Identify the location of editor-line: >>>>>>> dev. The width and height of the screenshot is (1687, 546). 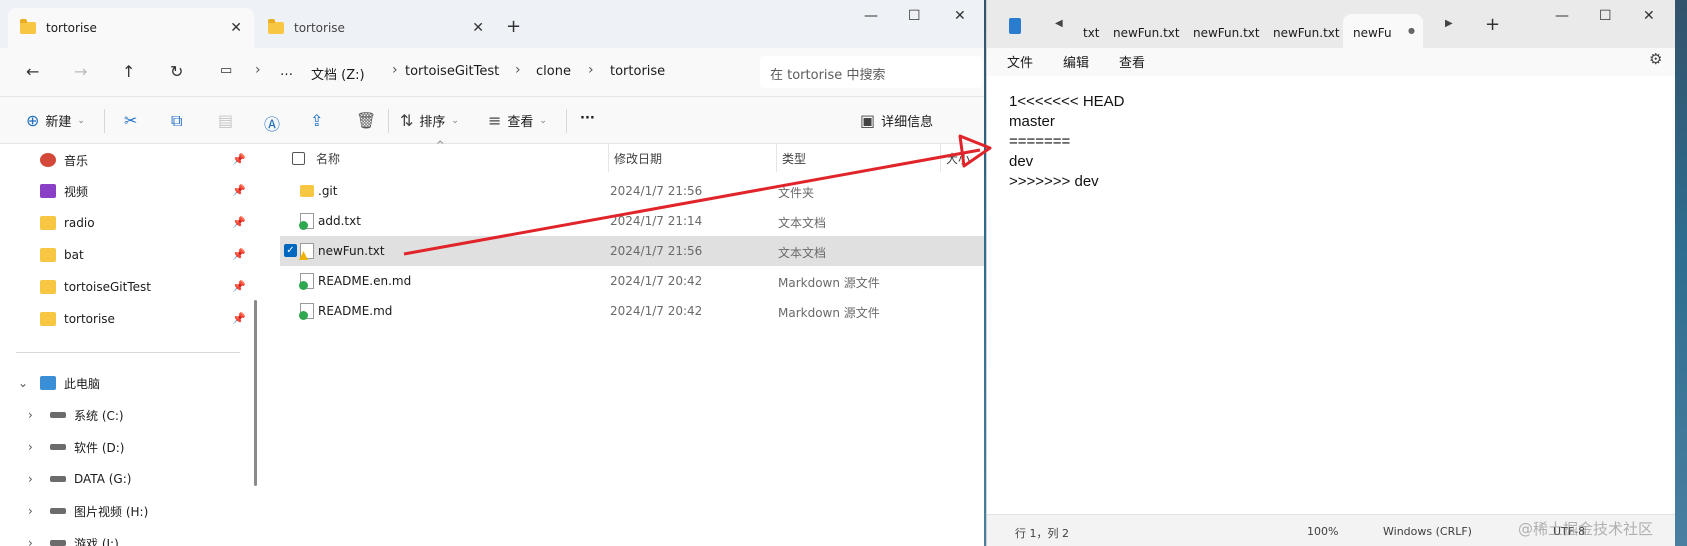
(1054, 181).